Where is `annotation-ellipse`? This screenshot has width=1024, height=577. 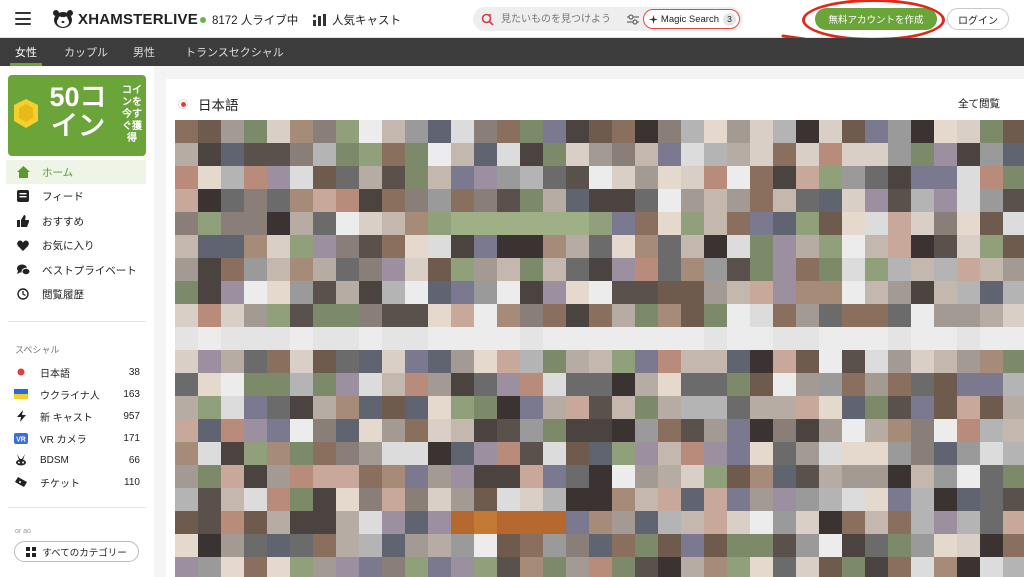
annotation-ellipse is located at coordinates (873, 20).